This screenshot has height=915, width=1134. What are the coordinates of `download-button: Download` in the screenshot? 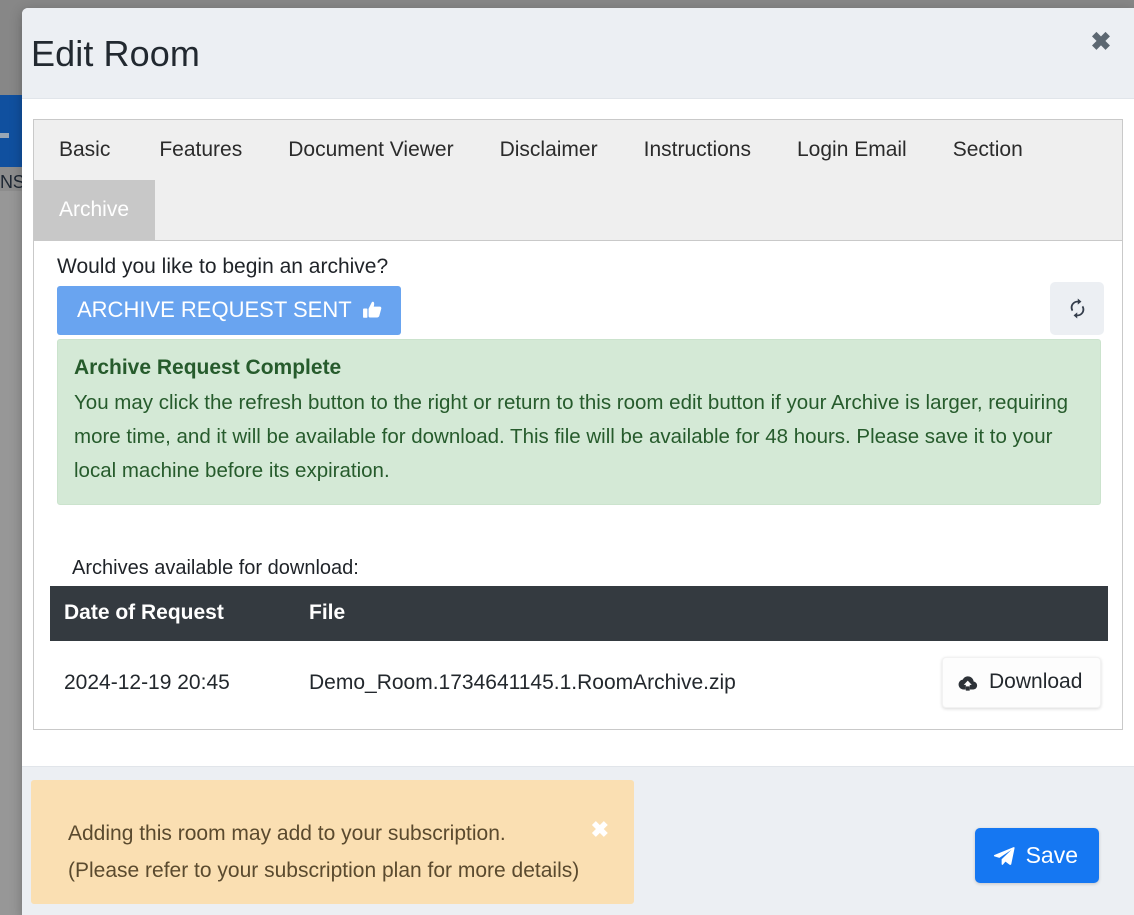 It's located at (1022, 682).